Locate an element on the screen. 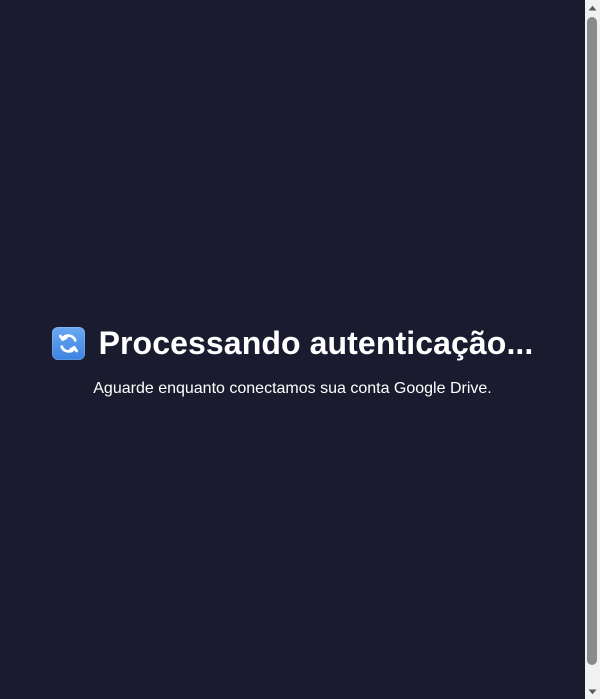 The height and width of the screenshot is (699, 600). refresh-arrows-icon-graphic is located at coordinates (68, 343).